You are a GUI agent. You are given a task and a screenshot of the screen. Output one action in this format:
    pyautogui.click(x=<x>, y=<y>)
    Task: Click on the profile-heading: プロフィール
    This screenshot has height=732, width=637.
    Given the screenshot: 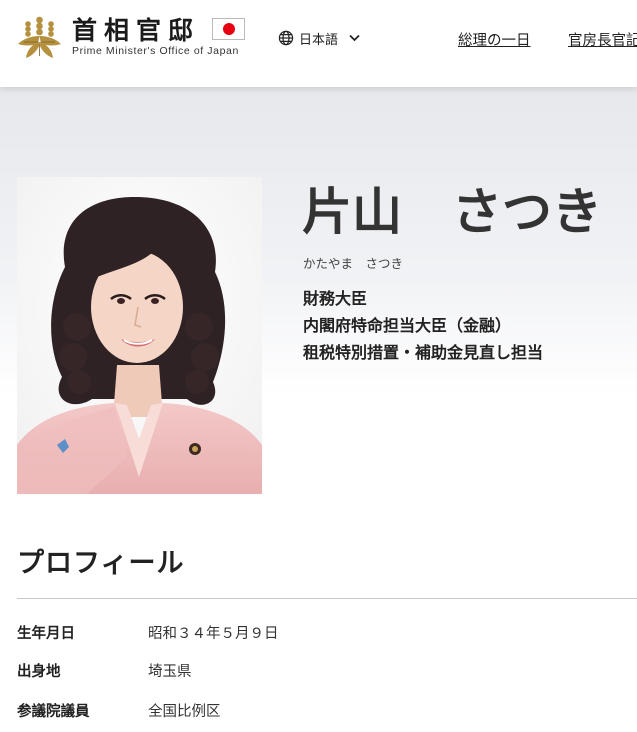 What is the action you would take?
    pyautogui.click(x=101, y=563)
    